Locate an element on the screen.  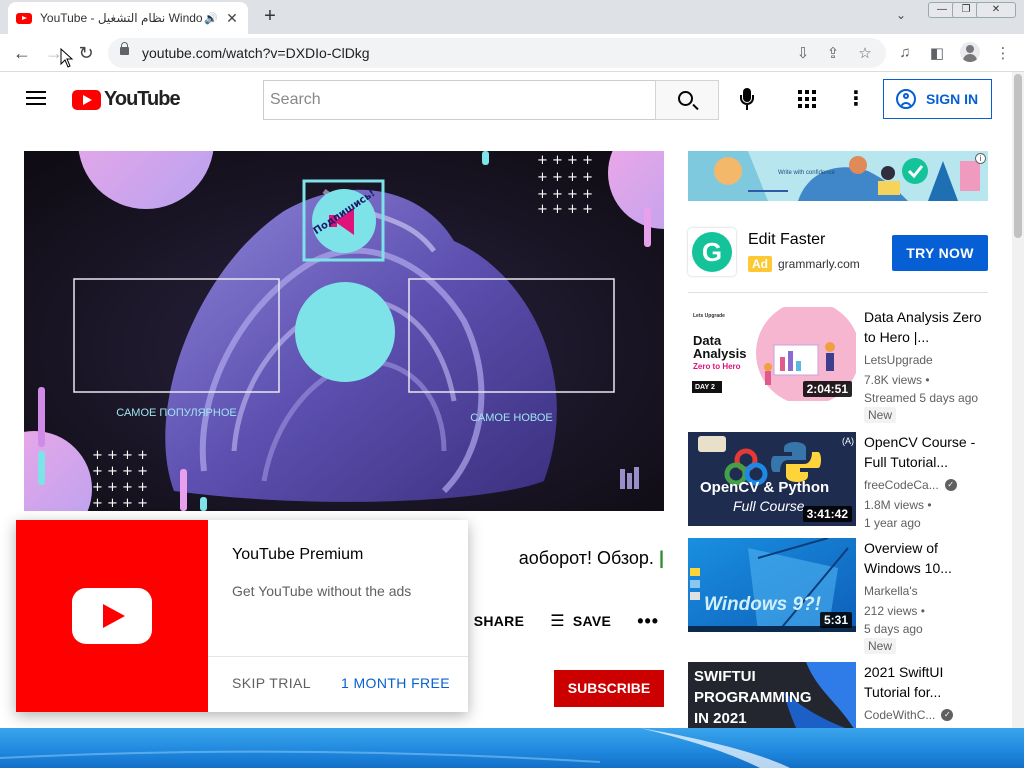
view-count: 1.8M views • is located at coordinates (898, 505).